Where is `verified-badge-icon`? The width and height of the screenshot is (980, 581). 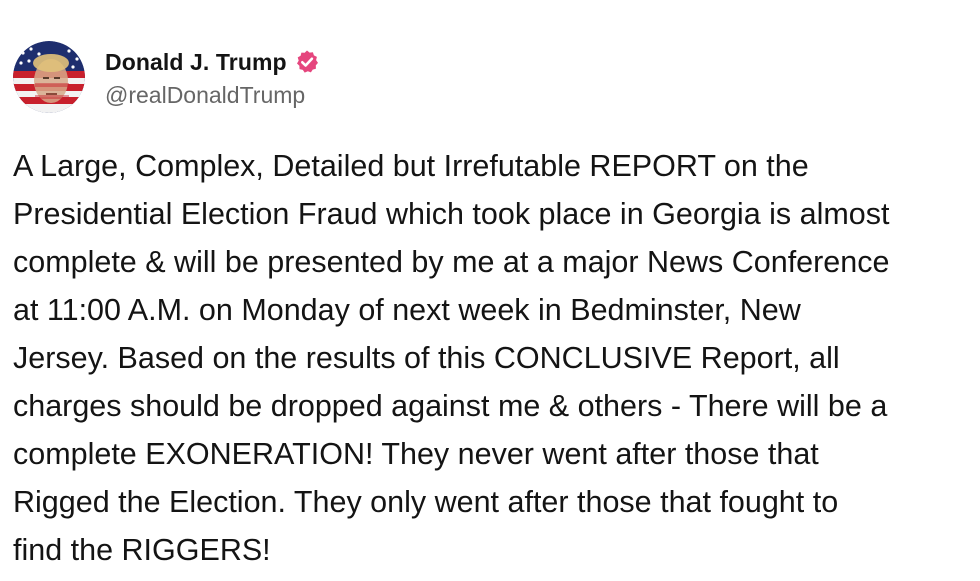 verified-badge-icon is located at coordinates (307, 62).